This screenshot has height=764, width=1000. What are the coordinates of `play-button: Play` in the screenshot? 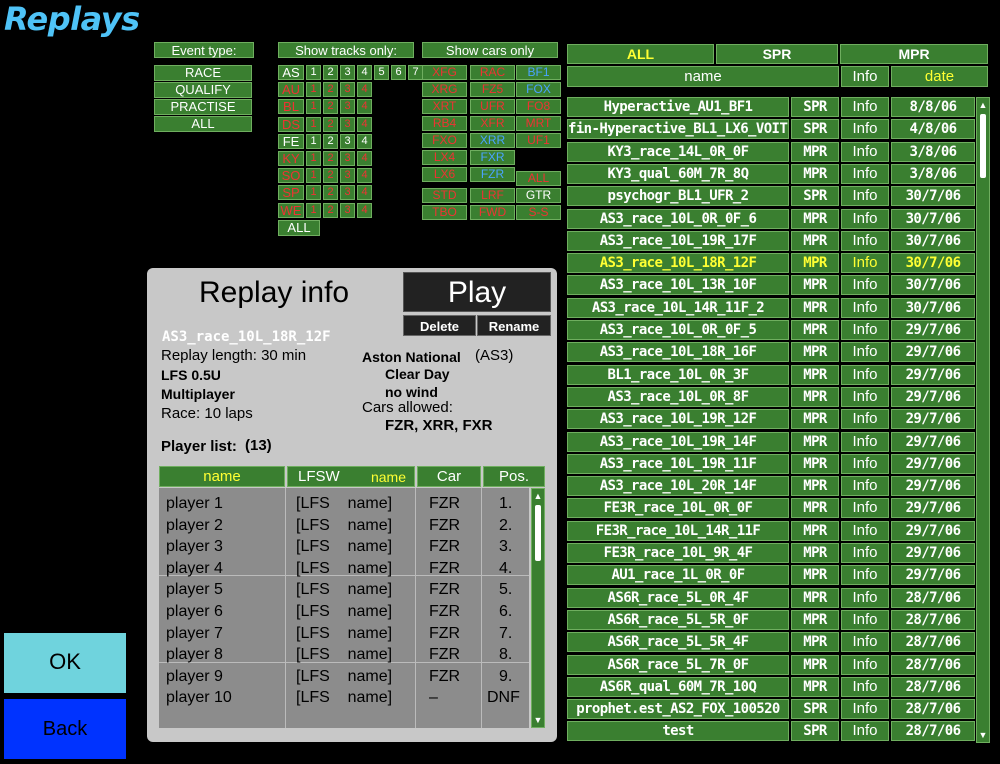 It's located at (477, 292).